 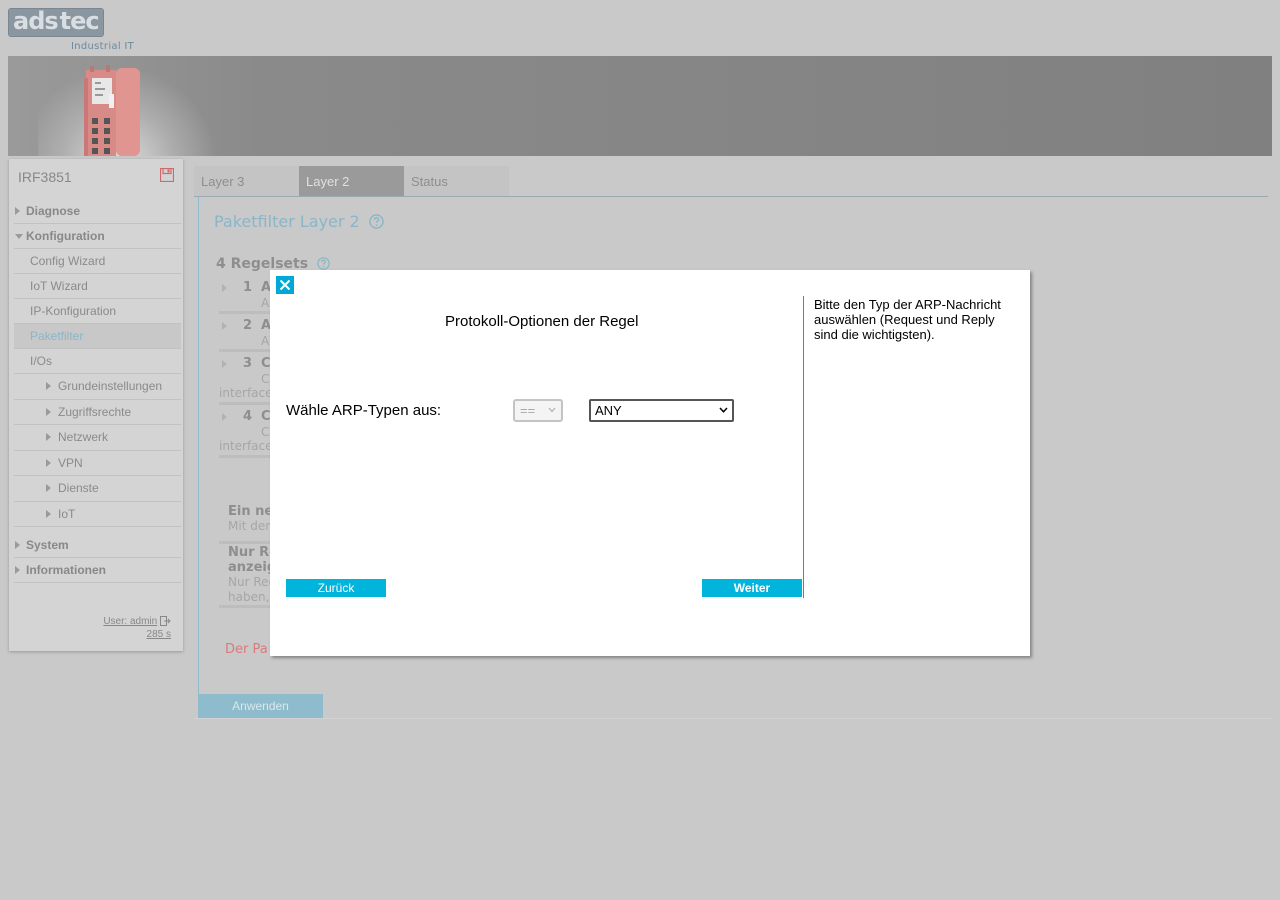 I want to click on page-title: Paketfilter Layer 2, so click(x=299, y=221).